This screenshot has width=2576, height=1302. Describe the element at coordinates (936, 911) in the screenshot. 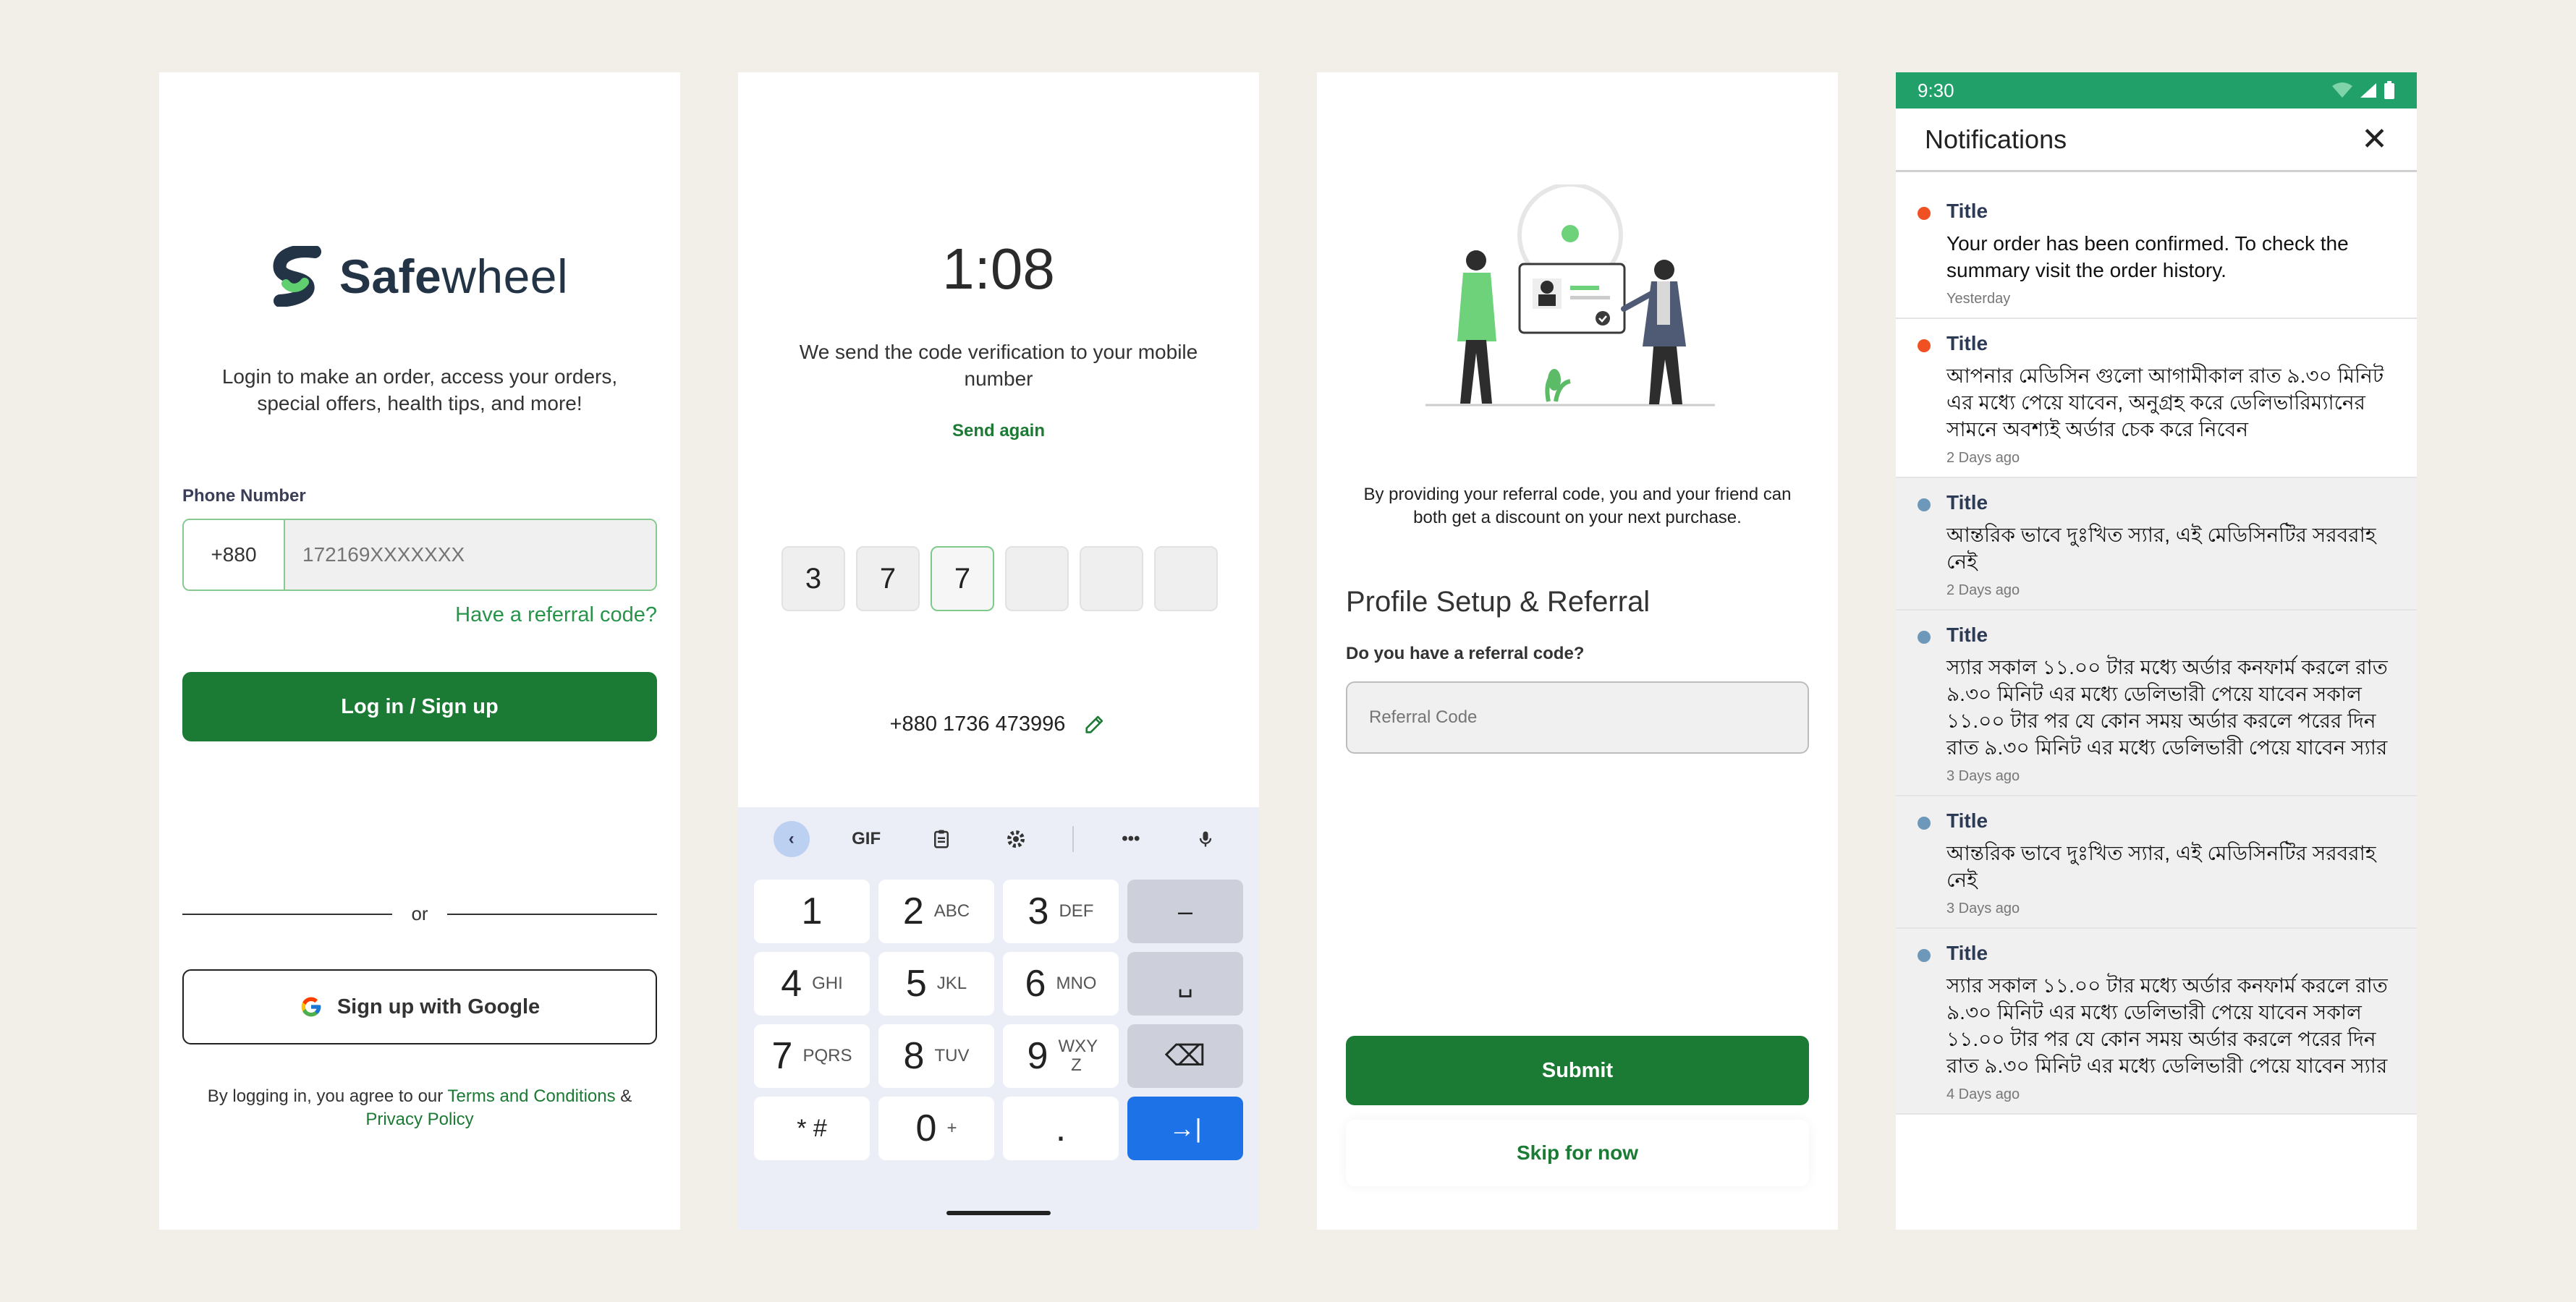

I see `key-2: 2 ABC` at that location.